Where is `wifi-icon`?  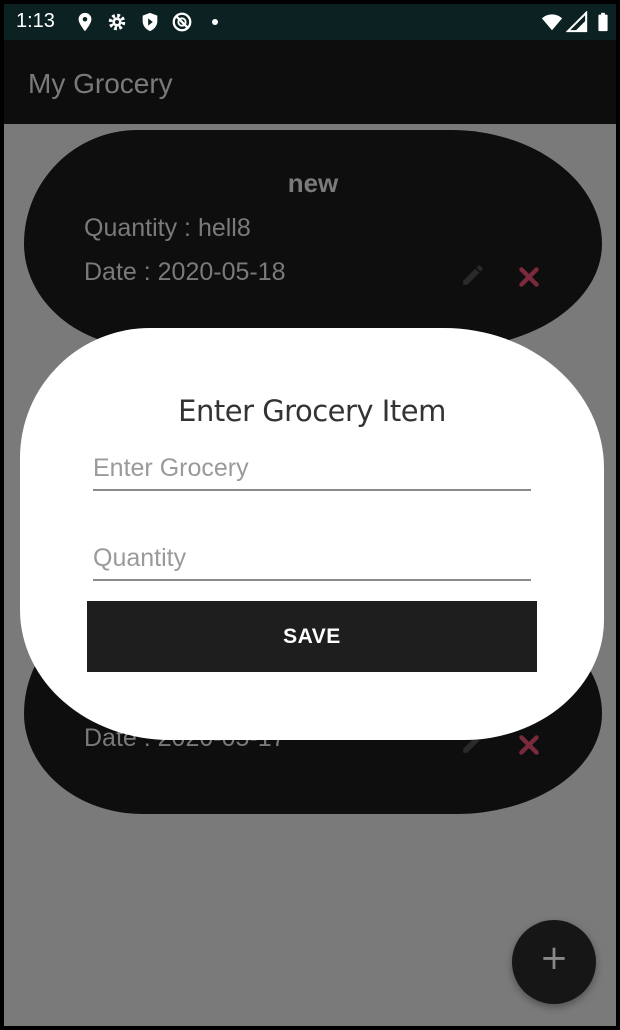 wifi-icon is located at coordinates (552, 22).